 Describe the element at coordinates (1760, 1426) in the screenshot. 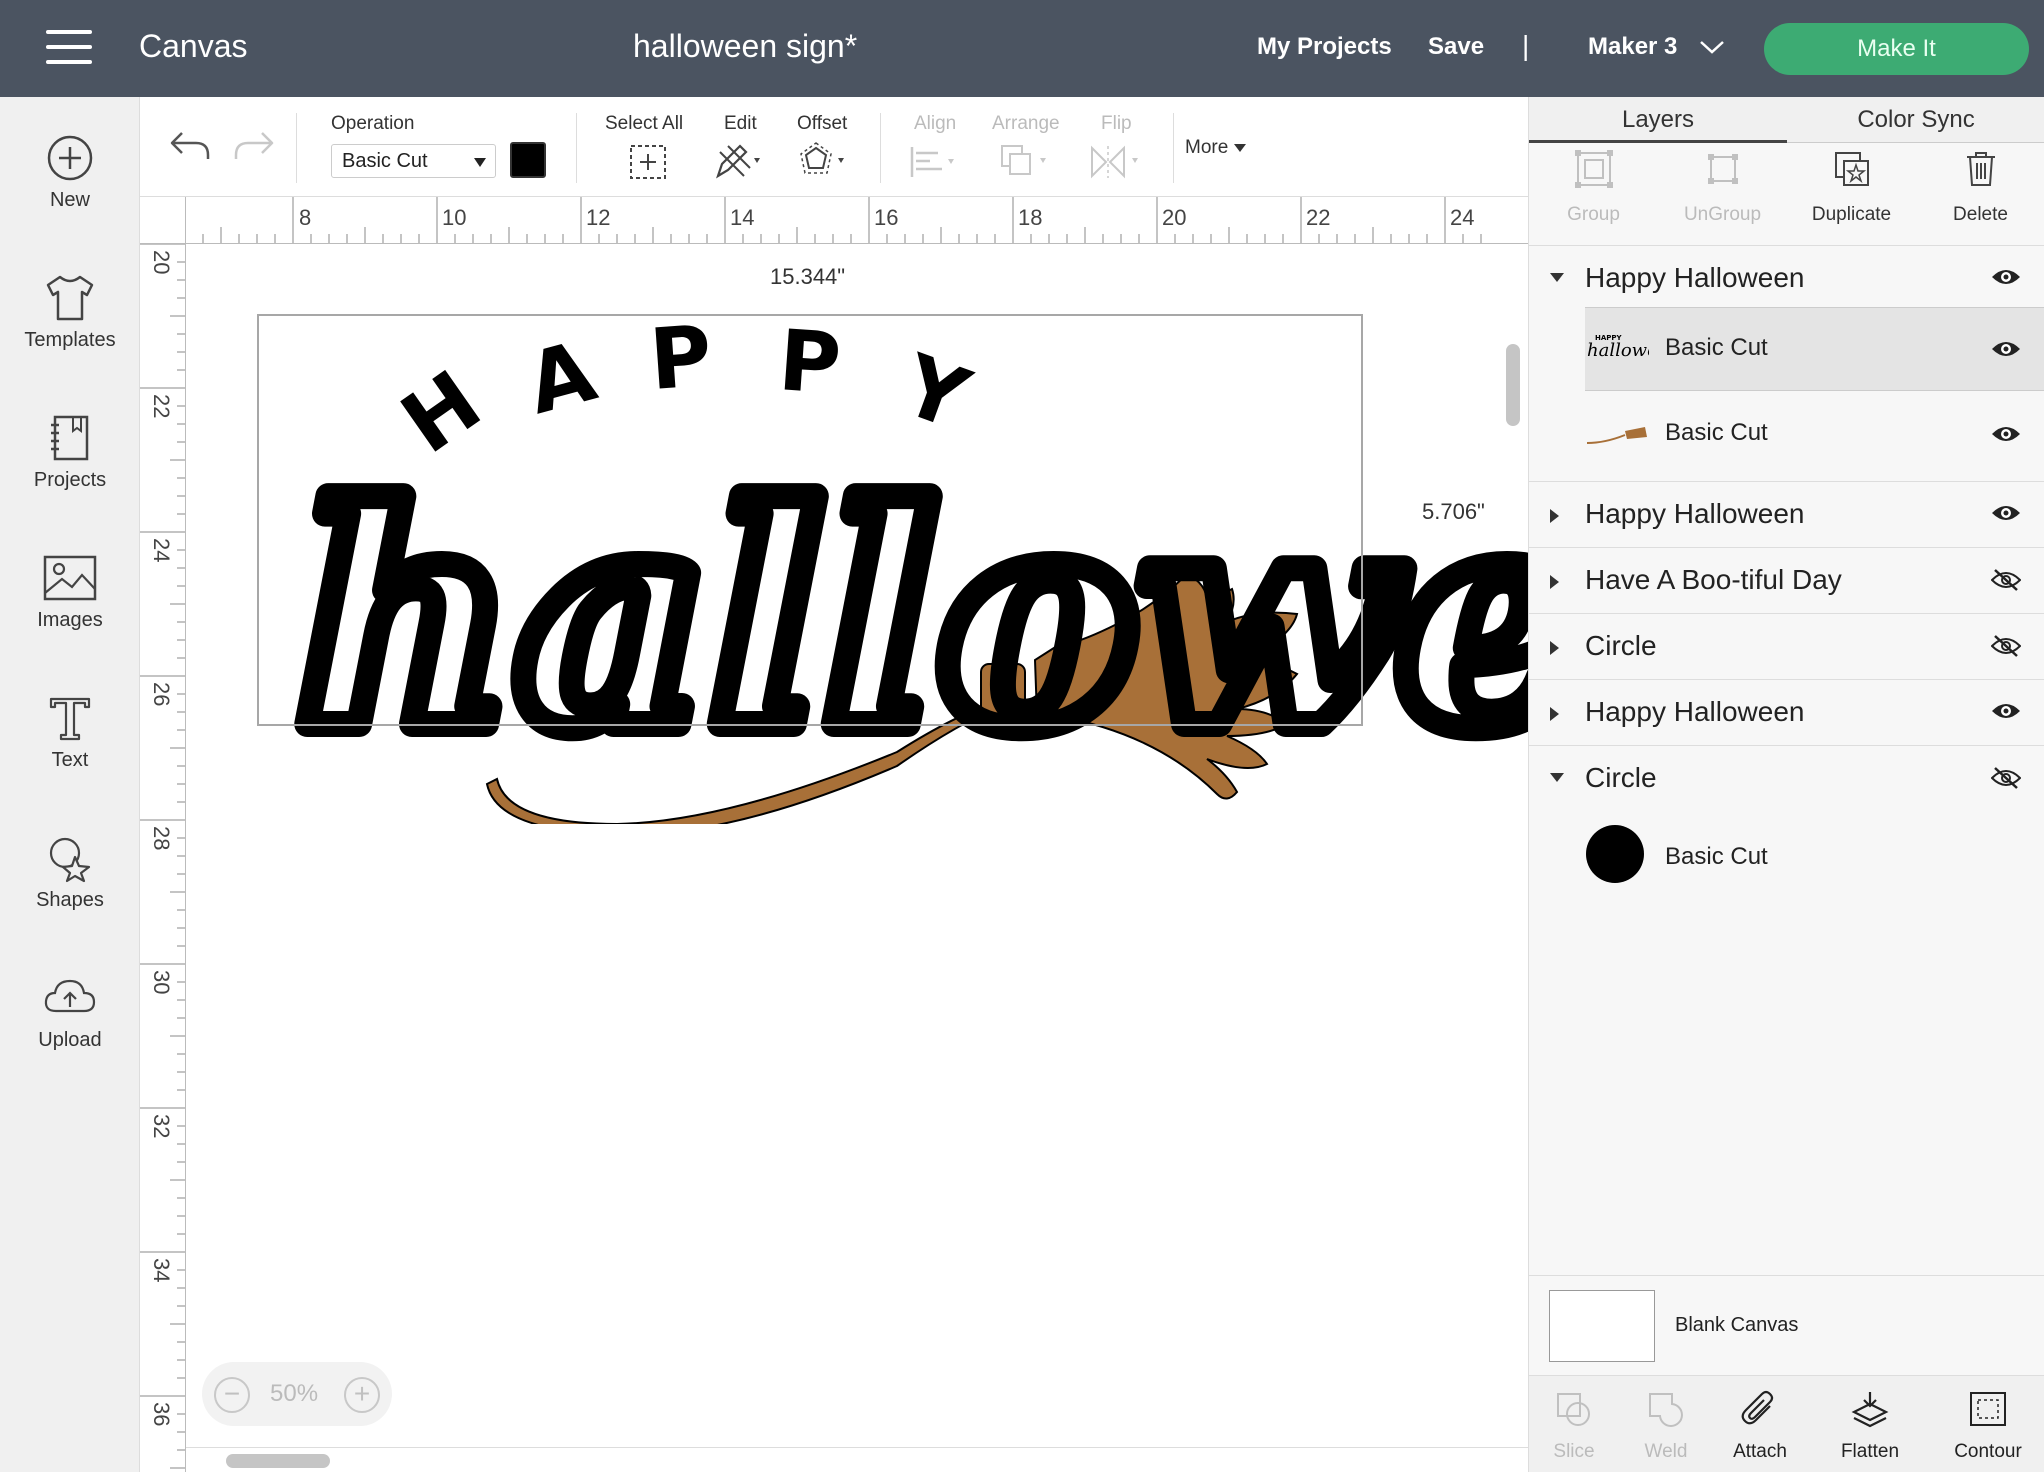

I see `attach-button: Attach` at that location.